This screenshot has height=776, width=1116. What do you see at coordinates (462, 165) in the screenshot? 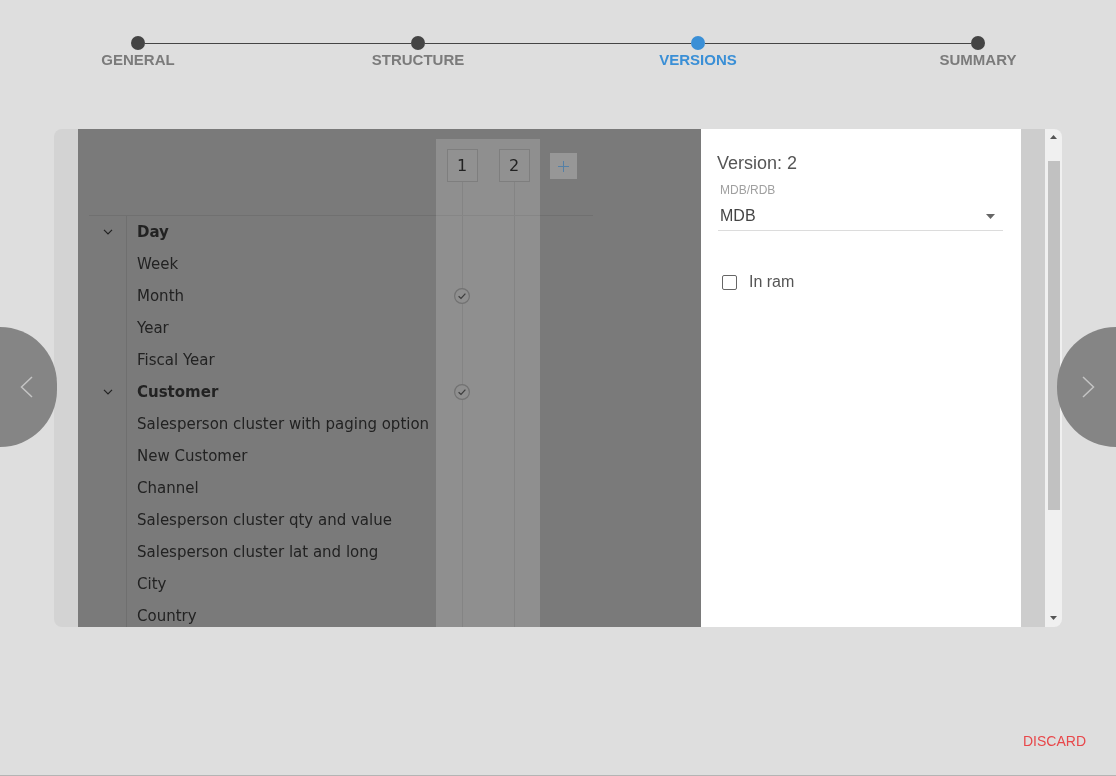
I see `version-button: 1` at bounding box center [462, 165].